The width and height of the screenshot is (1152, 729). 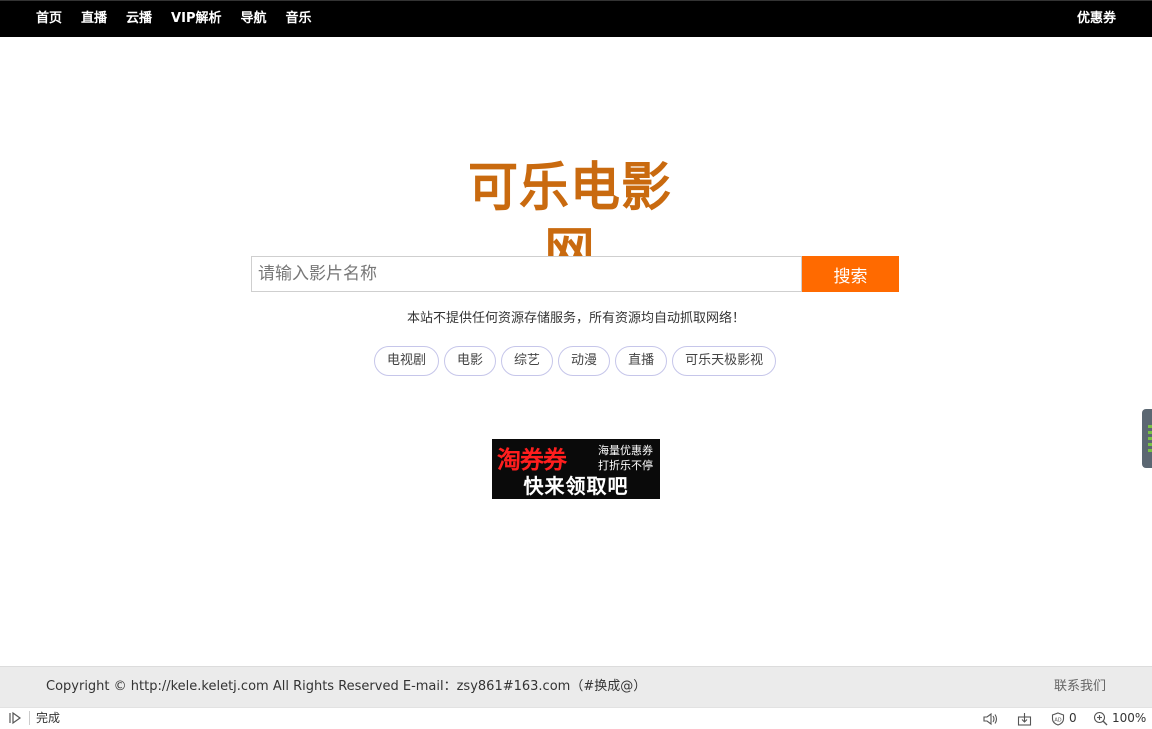 What do you see at coordinates (196, 19) in the screenshot?
I see `nav-item-vip-parse: VIP解析` at bounding box center [196, 19].